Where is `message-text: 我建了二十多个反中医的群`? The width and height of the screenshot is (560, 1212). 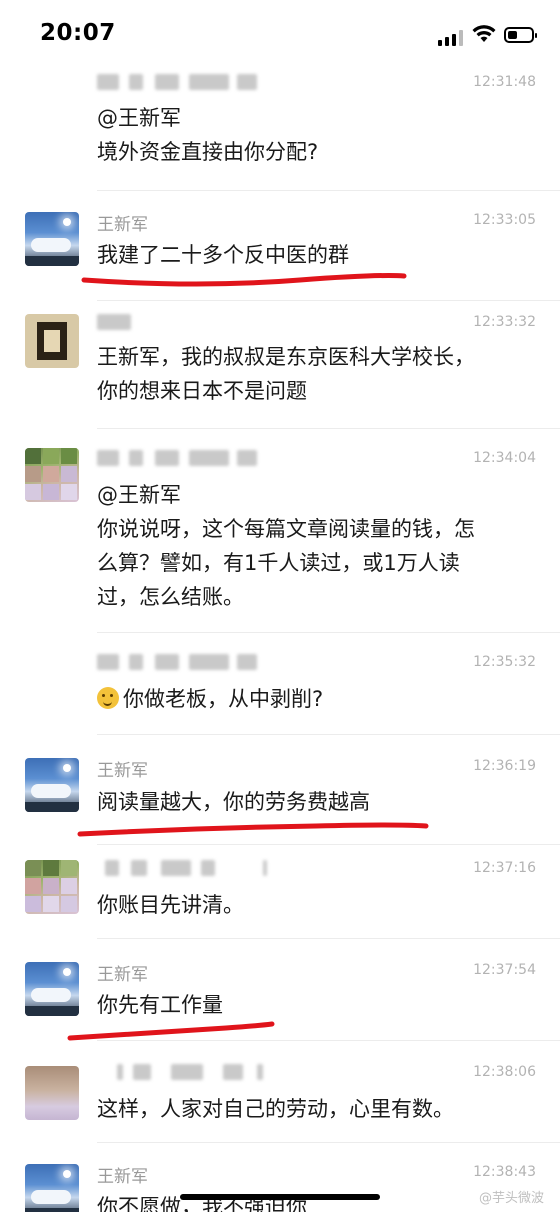
message-text: 我建了二十多个反中医的群 is located at coordinates (223, 255).